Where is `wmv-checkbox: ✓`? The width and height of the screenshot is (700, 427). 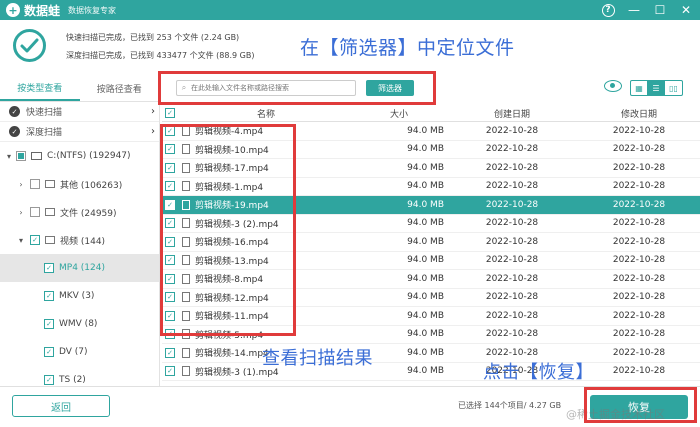
wmv-checkbox: ✓ is located at coordinates (49, 324).